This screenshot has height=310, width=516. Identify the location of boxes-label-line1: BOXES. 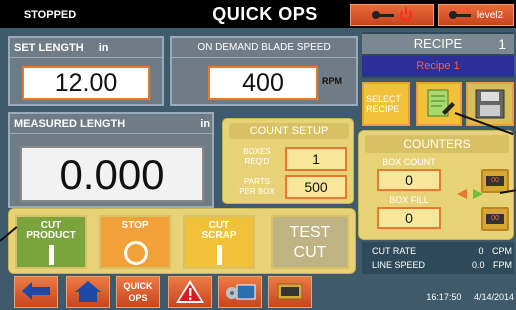
(257, 151).